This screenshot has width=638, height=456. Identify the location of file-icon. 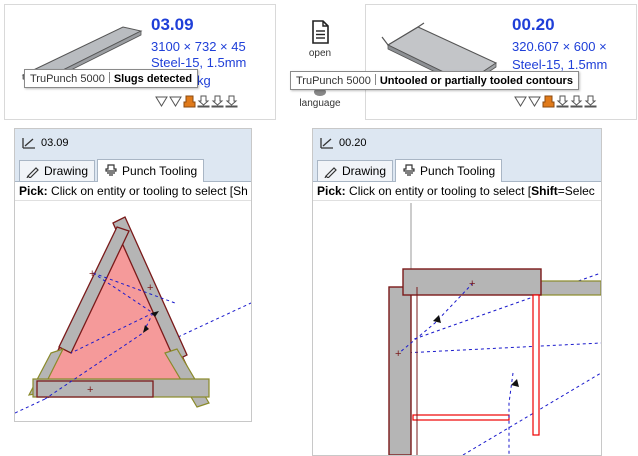
(320, 32).